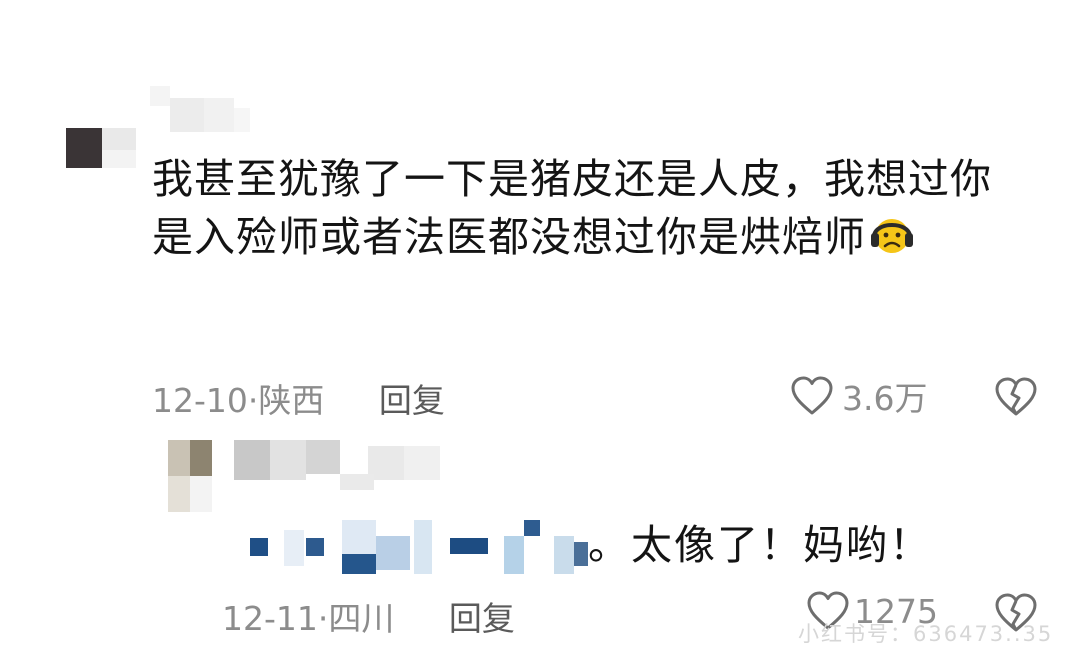  I want to click on watermark: 小红书号：636473..35, so click(926, 634).